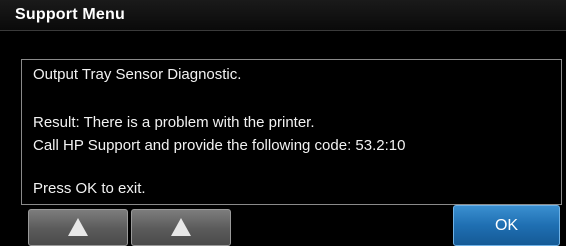 Image resolution: width=566 pixels, height=246 pixels. What do you see at coordinates (89, 188) in the screenshot?
I see `exit-instruction-text: Press OK to exit.` at bounding box center [89, 188].